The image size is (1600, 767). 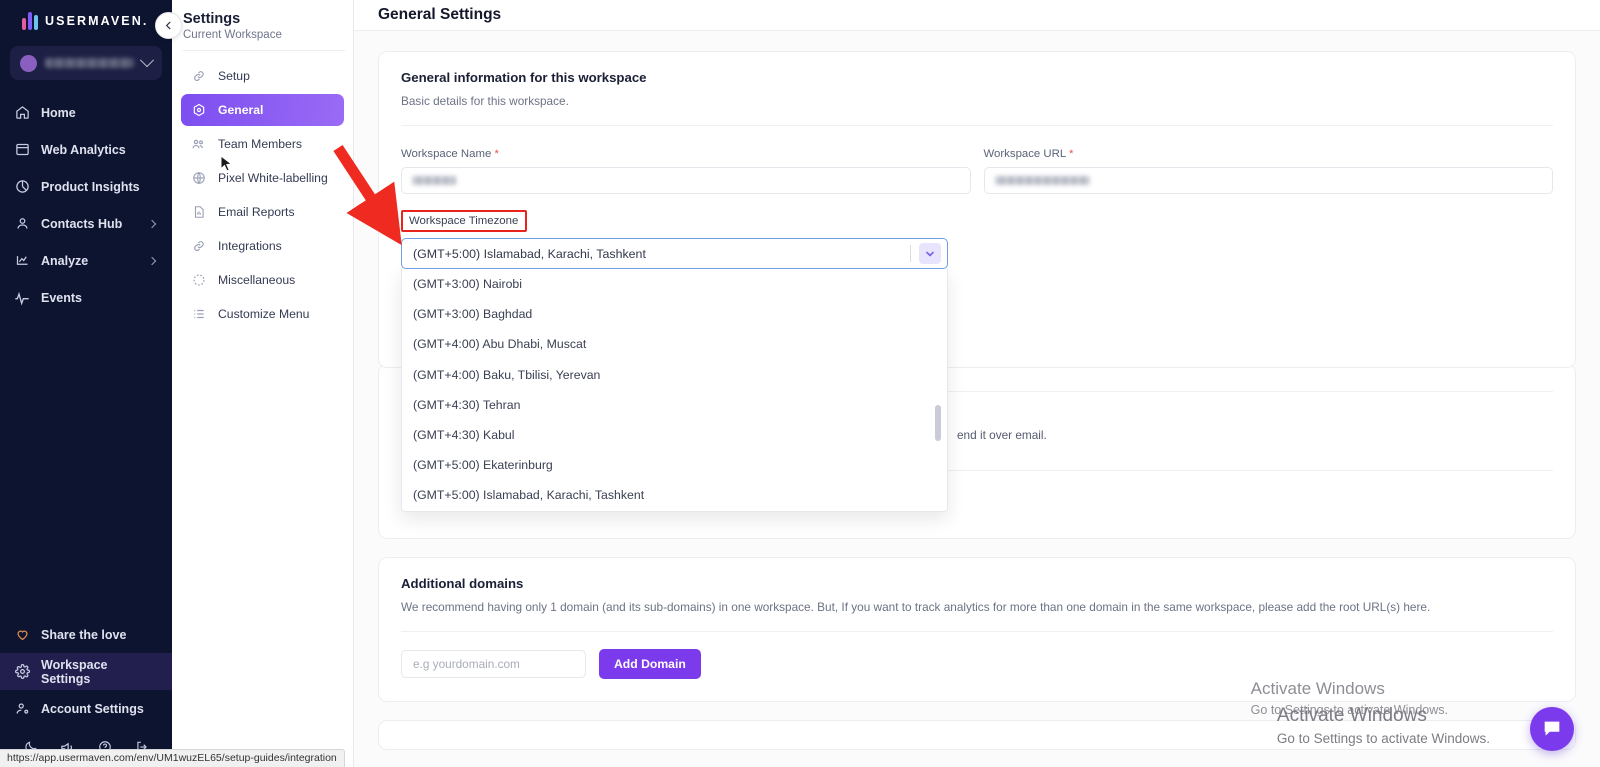 What do you see at coordinates (22, 672) in the screenshot?
I see `gear-icon` at bounding box center [22, 672].